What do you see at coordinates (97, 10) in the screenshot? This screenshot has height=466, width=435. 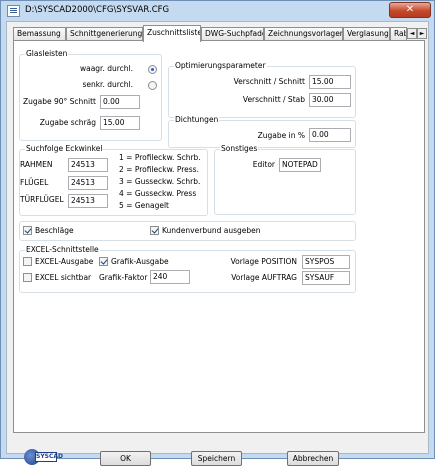 I see `window-title: D:\SYSCAD2000\CFG\SYSVAR.CFG` at bounding box center [97, 10].